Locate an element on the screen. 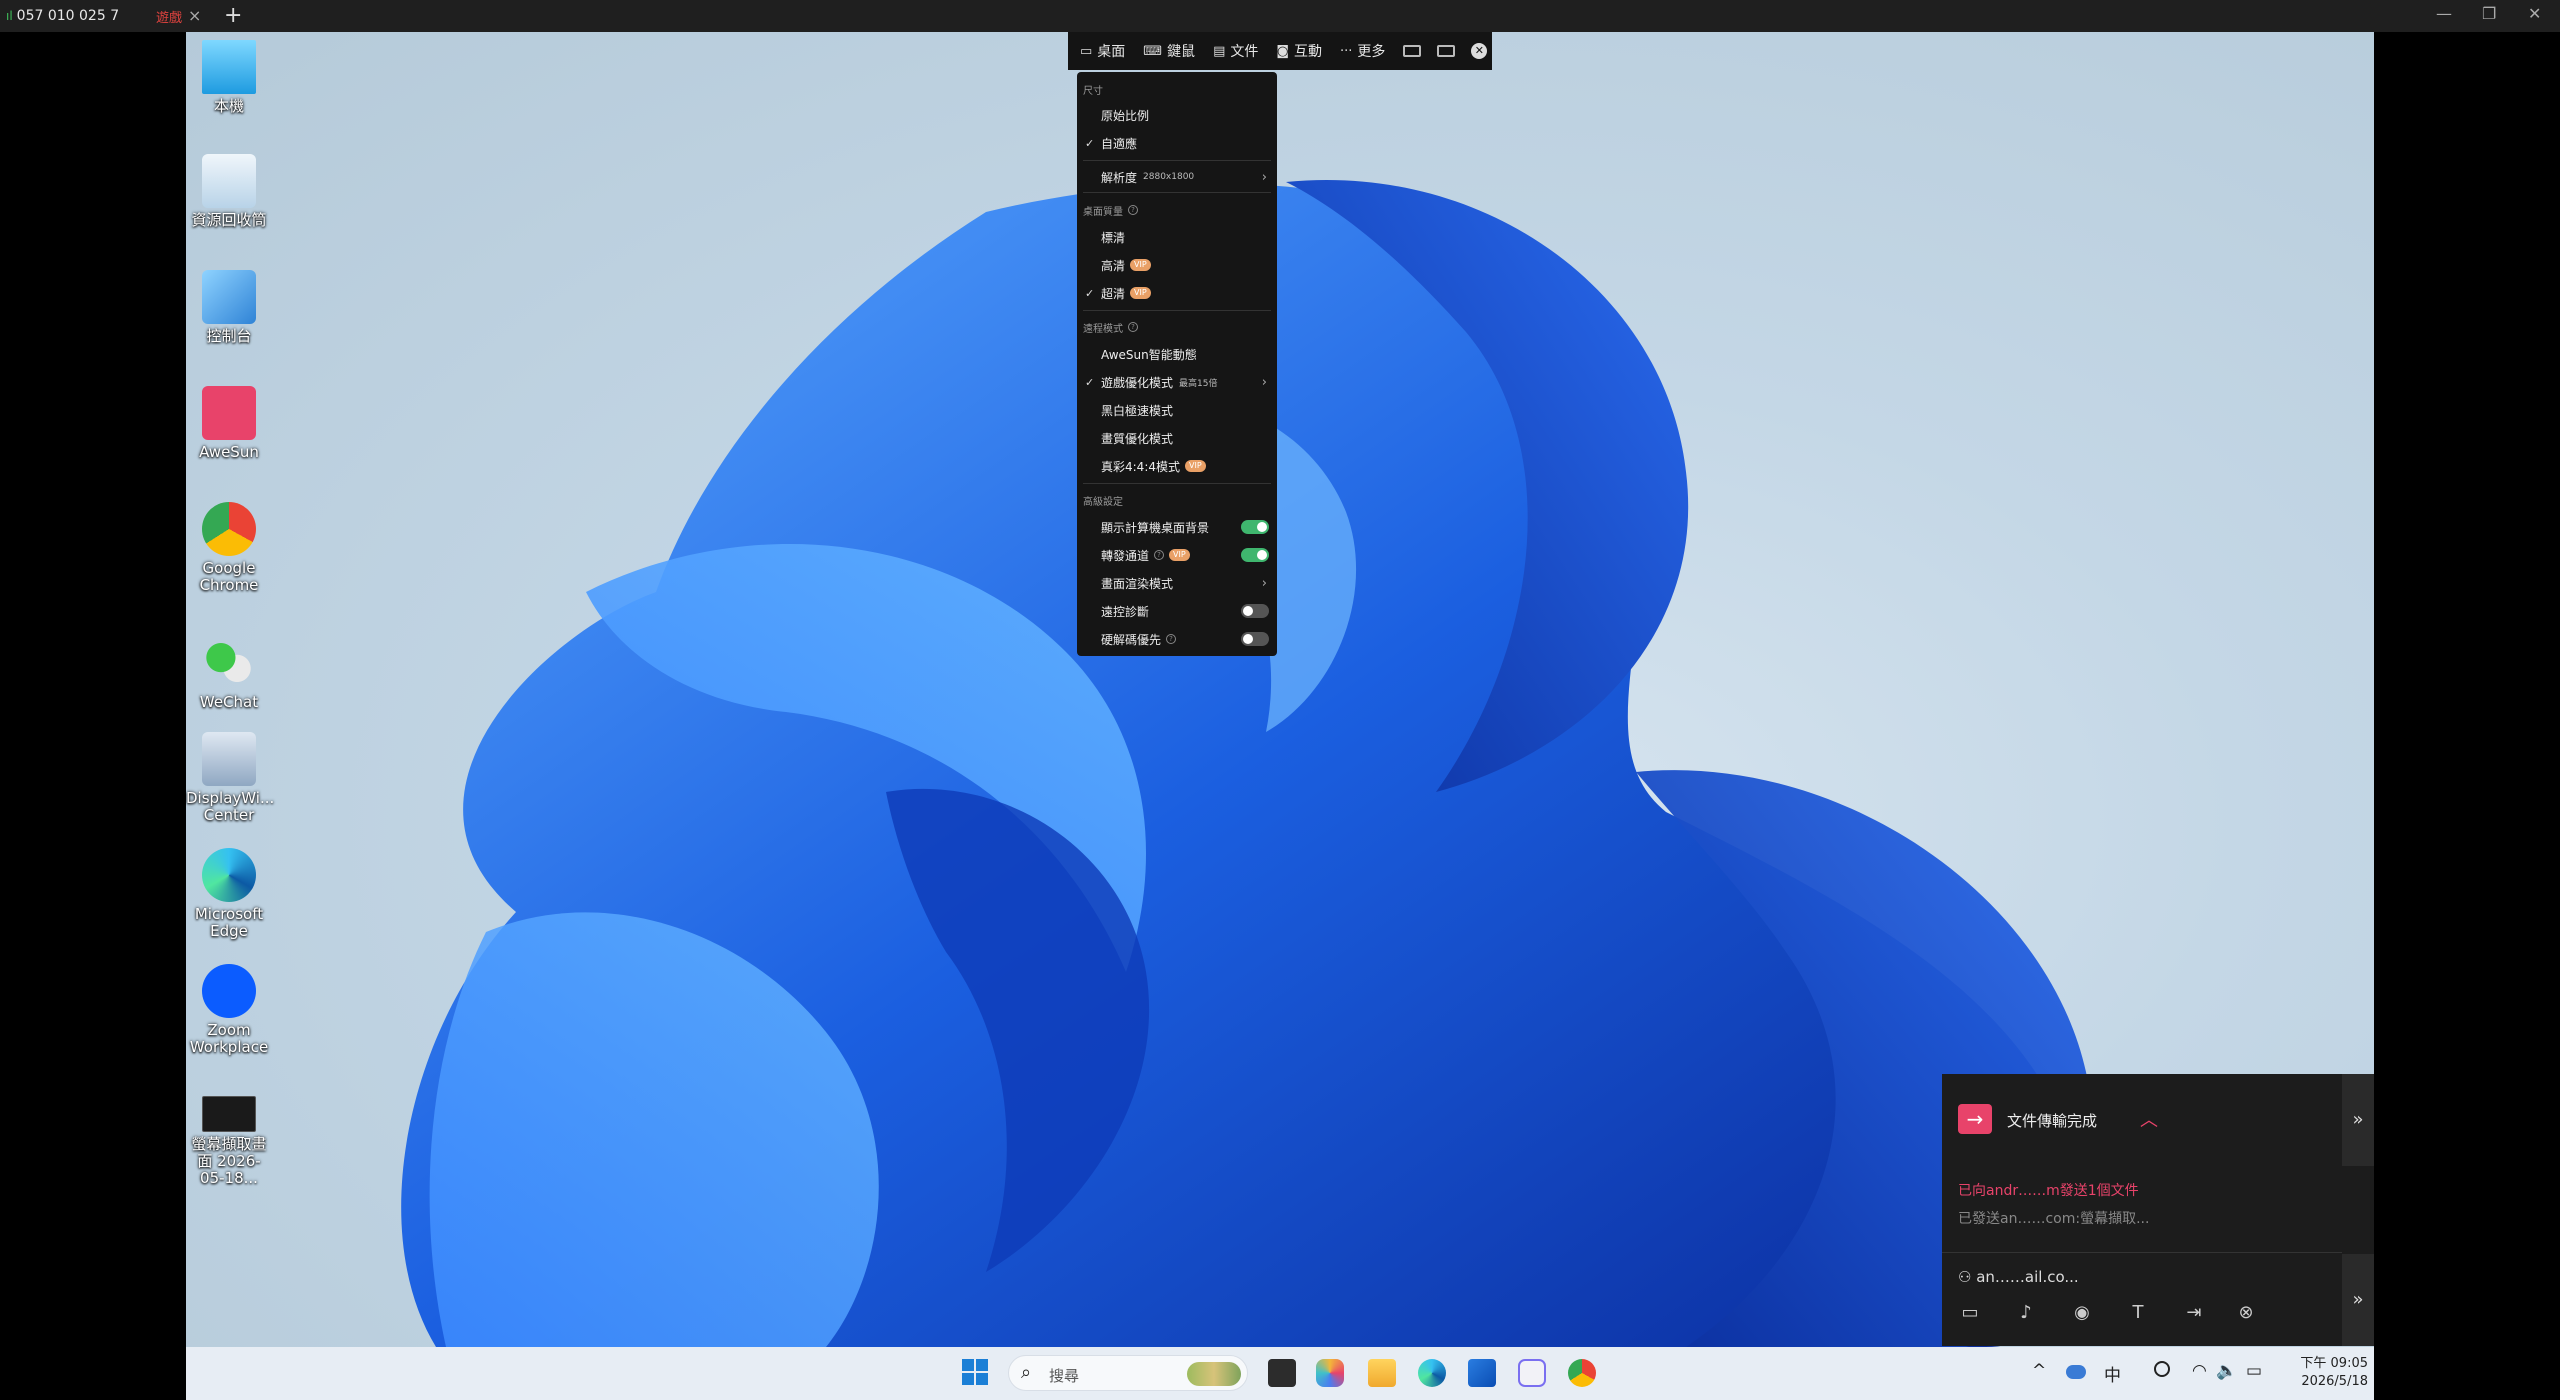  title-bar: ıl 057 010 025 7 遊戲 × + — ❐ ✕ is located at coordinates (1280, 16).